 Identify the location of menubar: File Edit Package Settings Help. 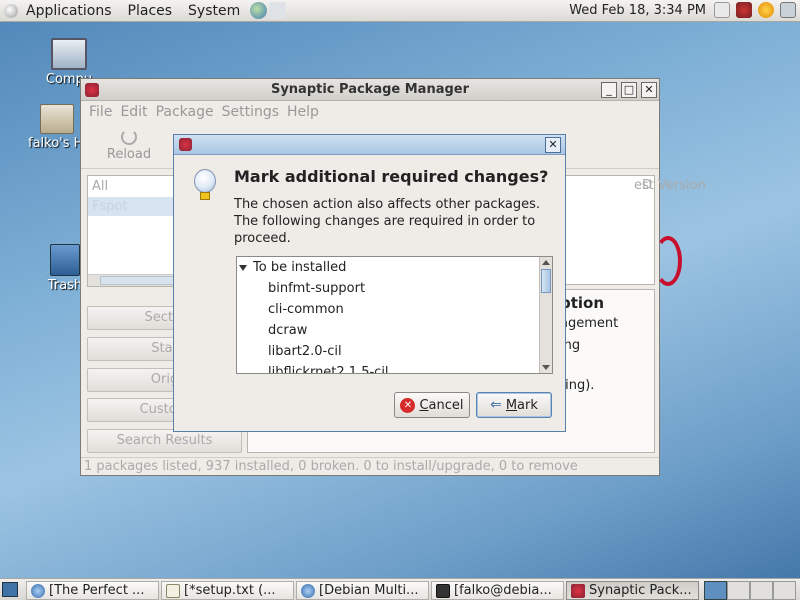
(370, 112).